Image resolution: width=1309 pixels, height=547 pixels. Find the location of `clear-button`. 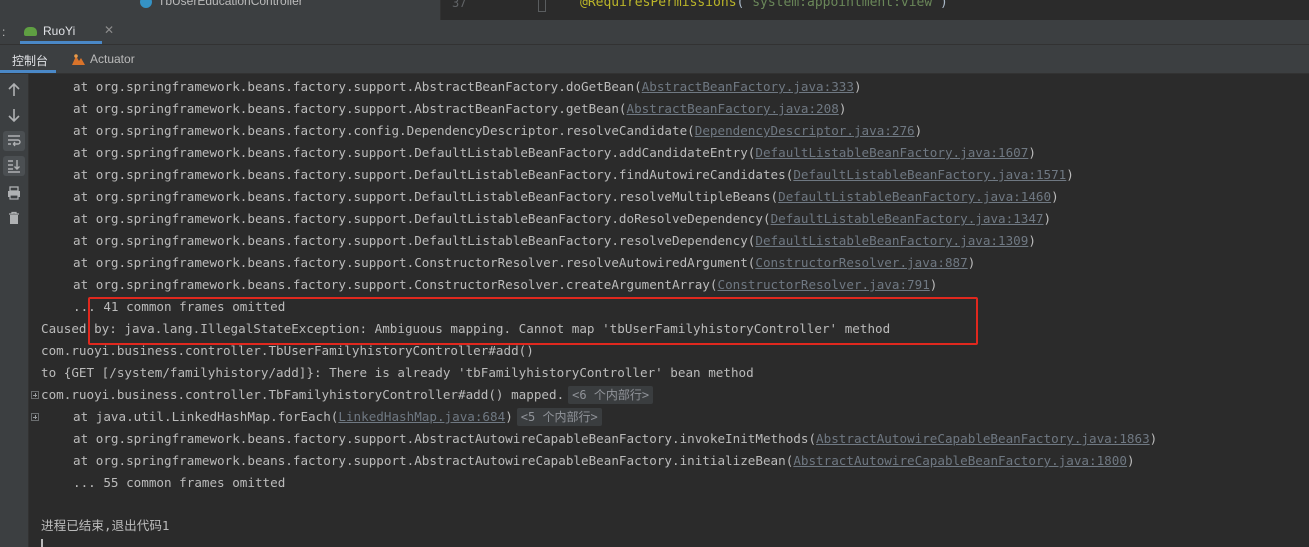

clear-button is located at coordinates (14, 218).